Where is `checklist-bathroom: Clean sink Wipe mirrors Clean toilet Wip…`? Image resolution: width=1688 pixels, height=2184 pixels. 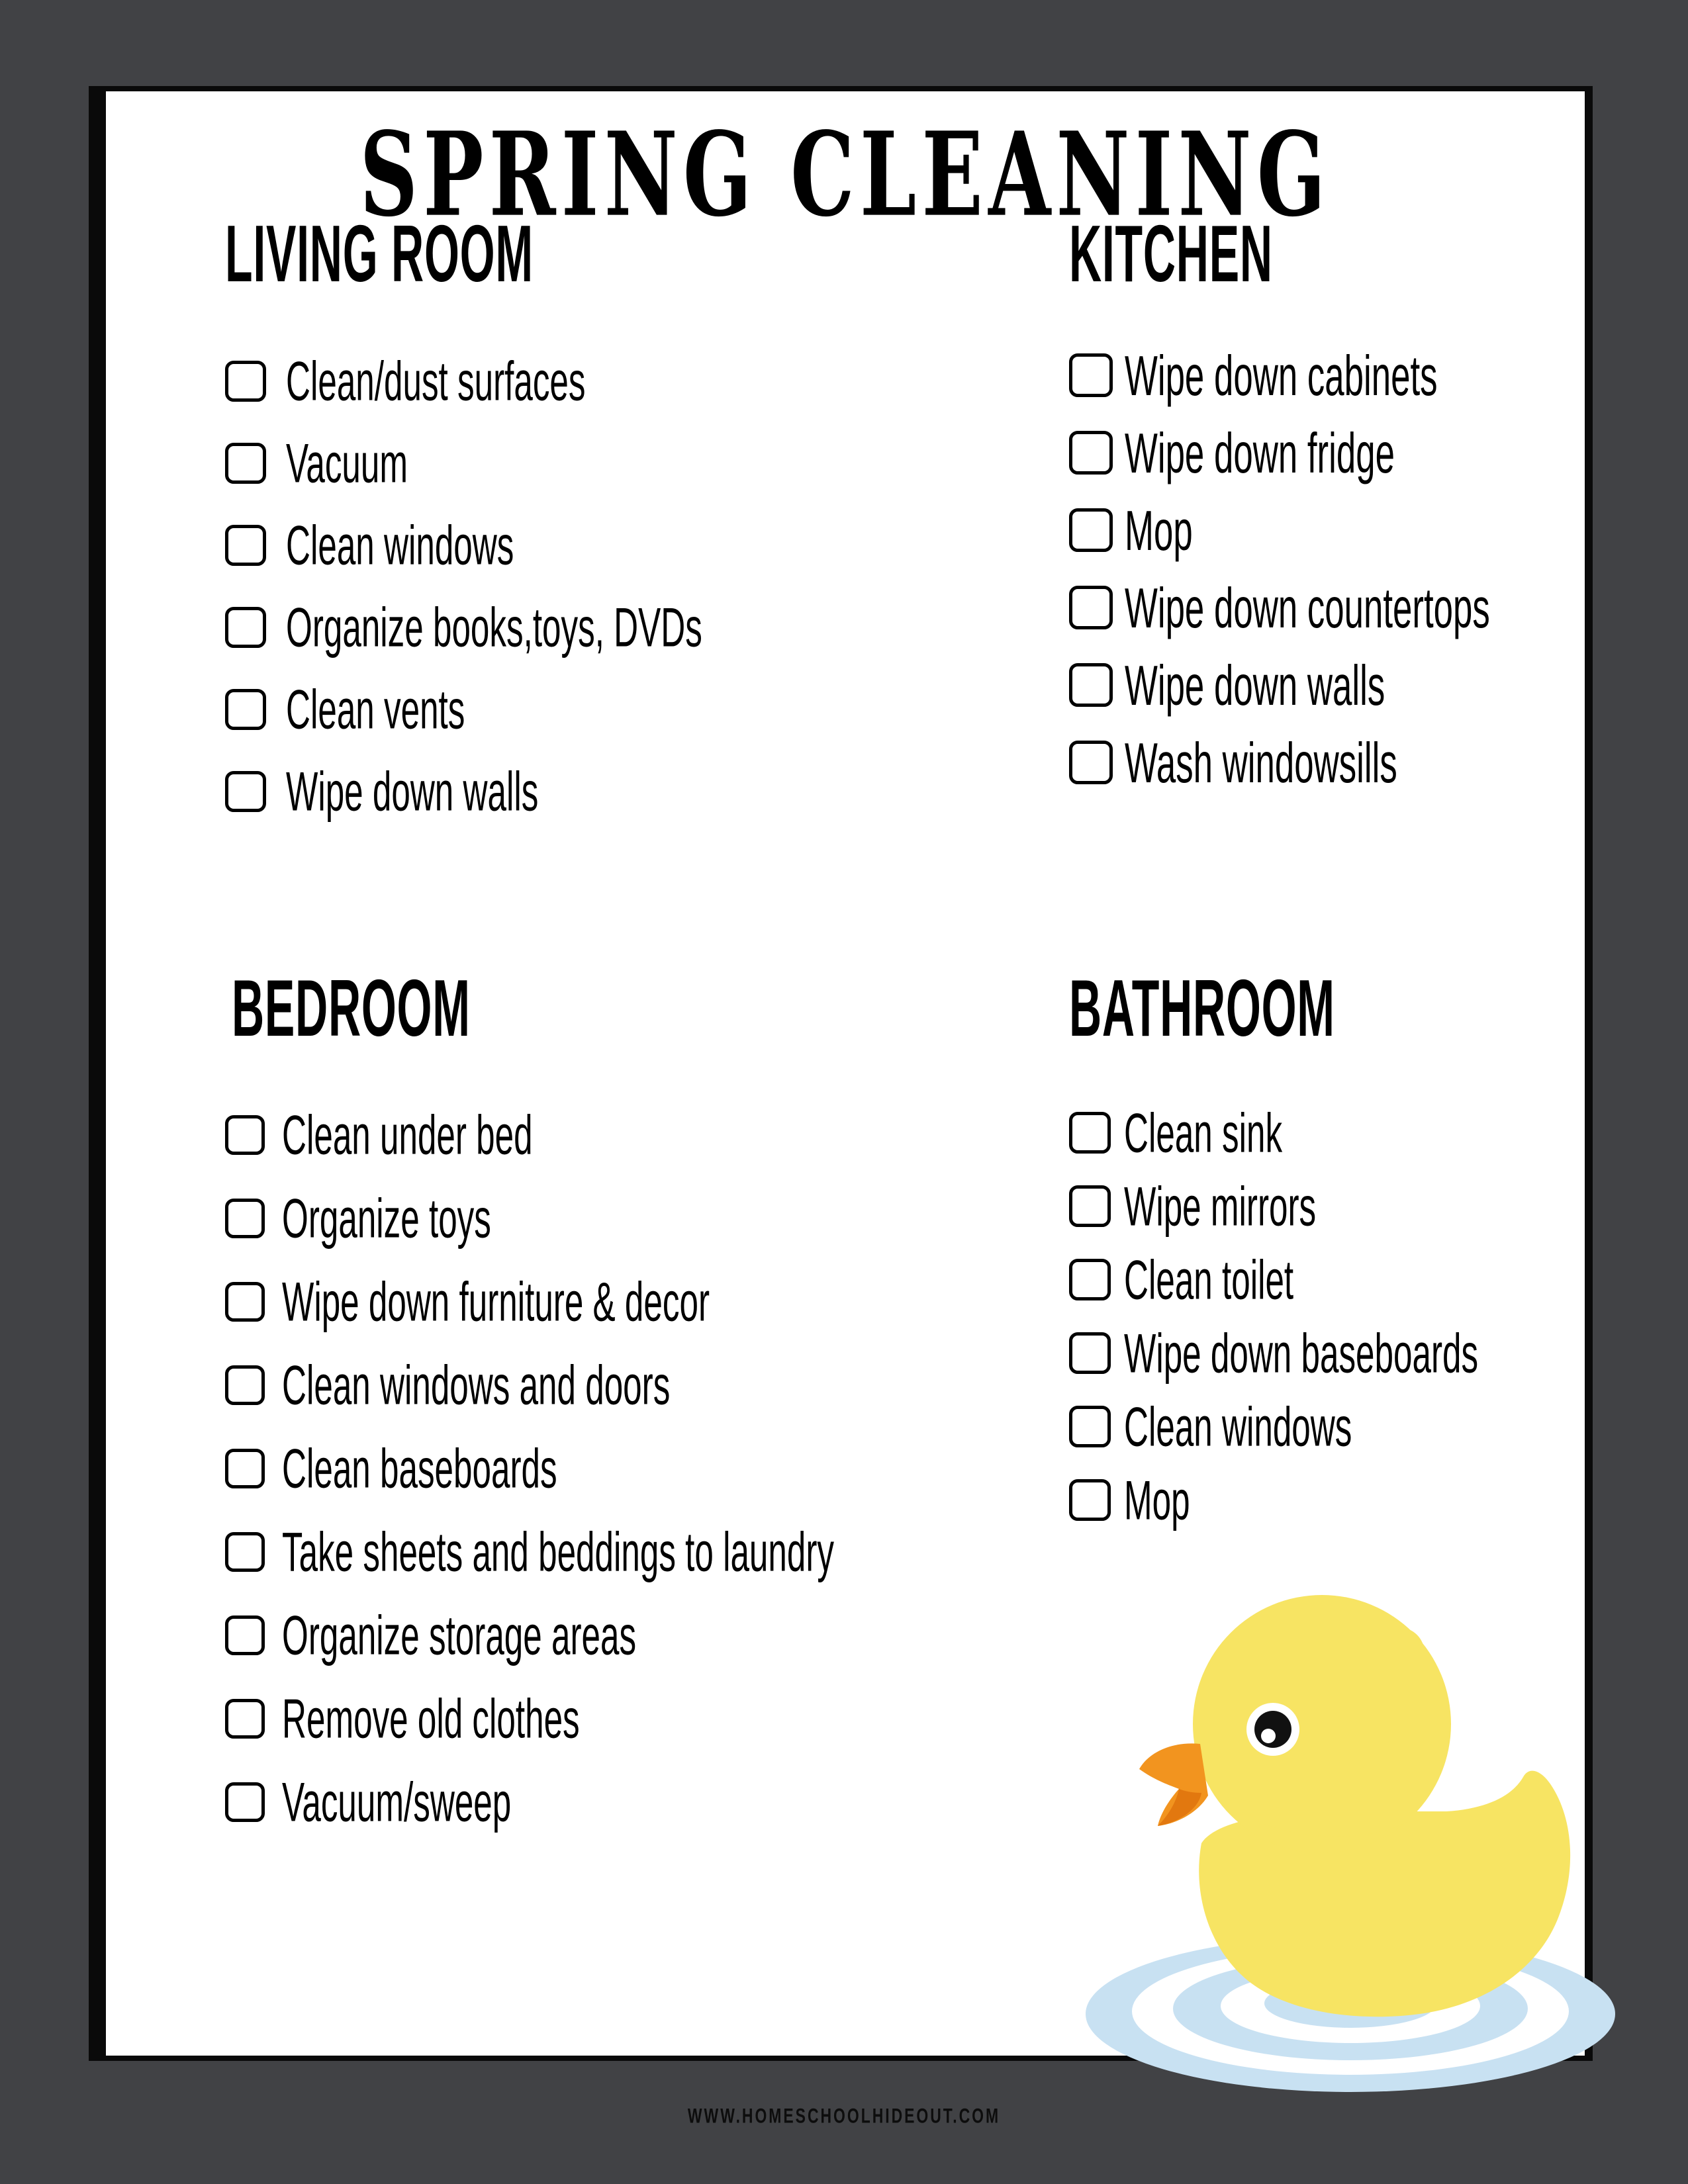
checklist-bathroom: Clean sink Wipe mirrors Clean toilet Wip… is located at coordinates (1327, 1316).